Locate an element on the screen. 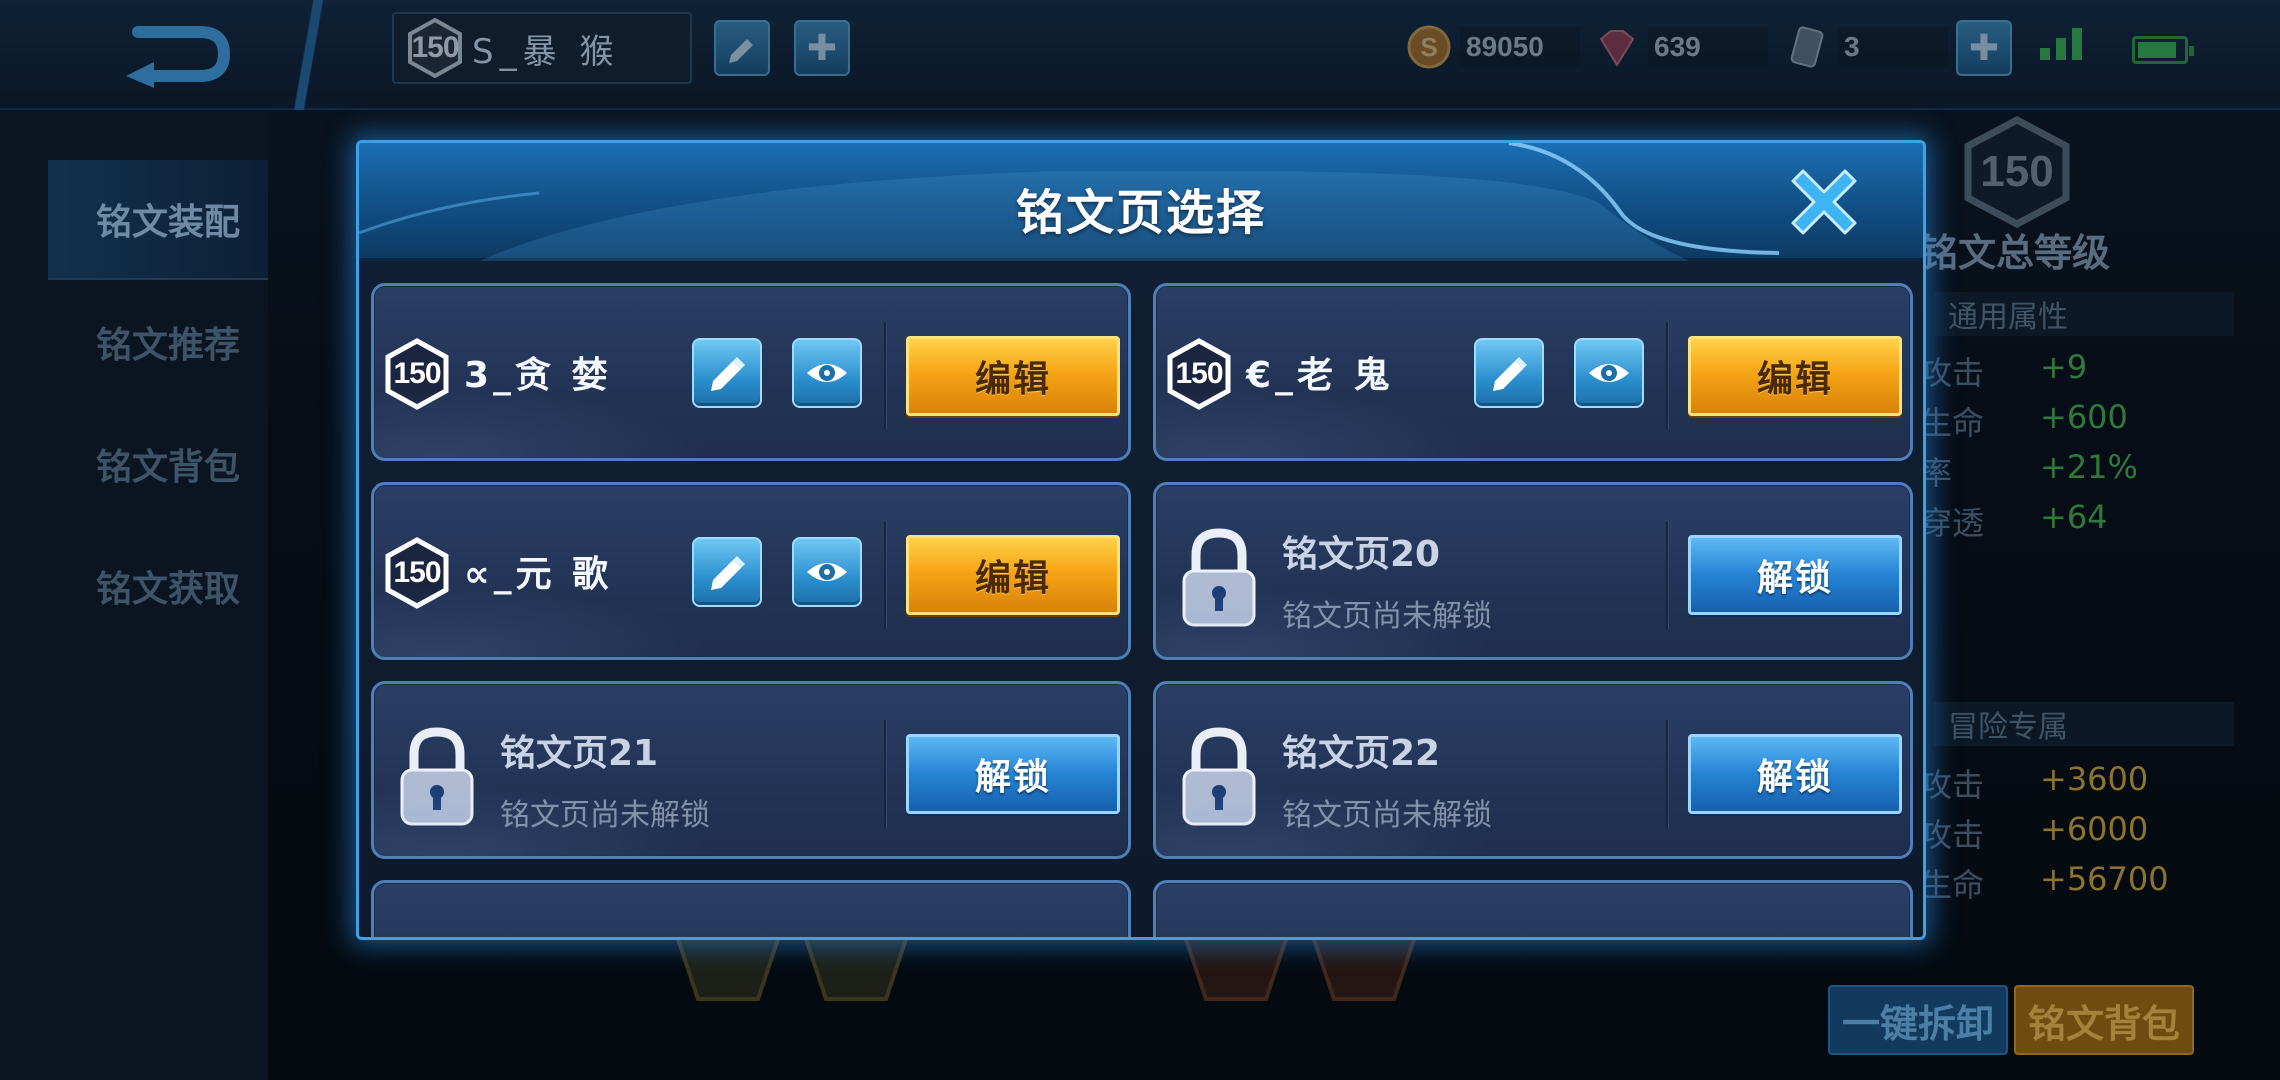 The height and width of the screenshot is (1080, 2280). page-name: 3_贪 婪 is located at coordinates (538, 375).